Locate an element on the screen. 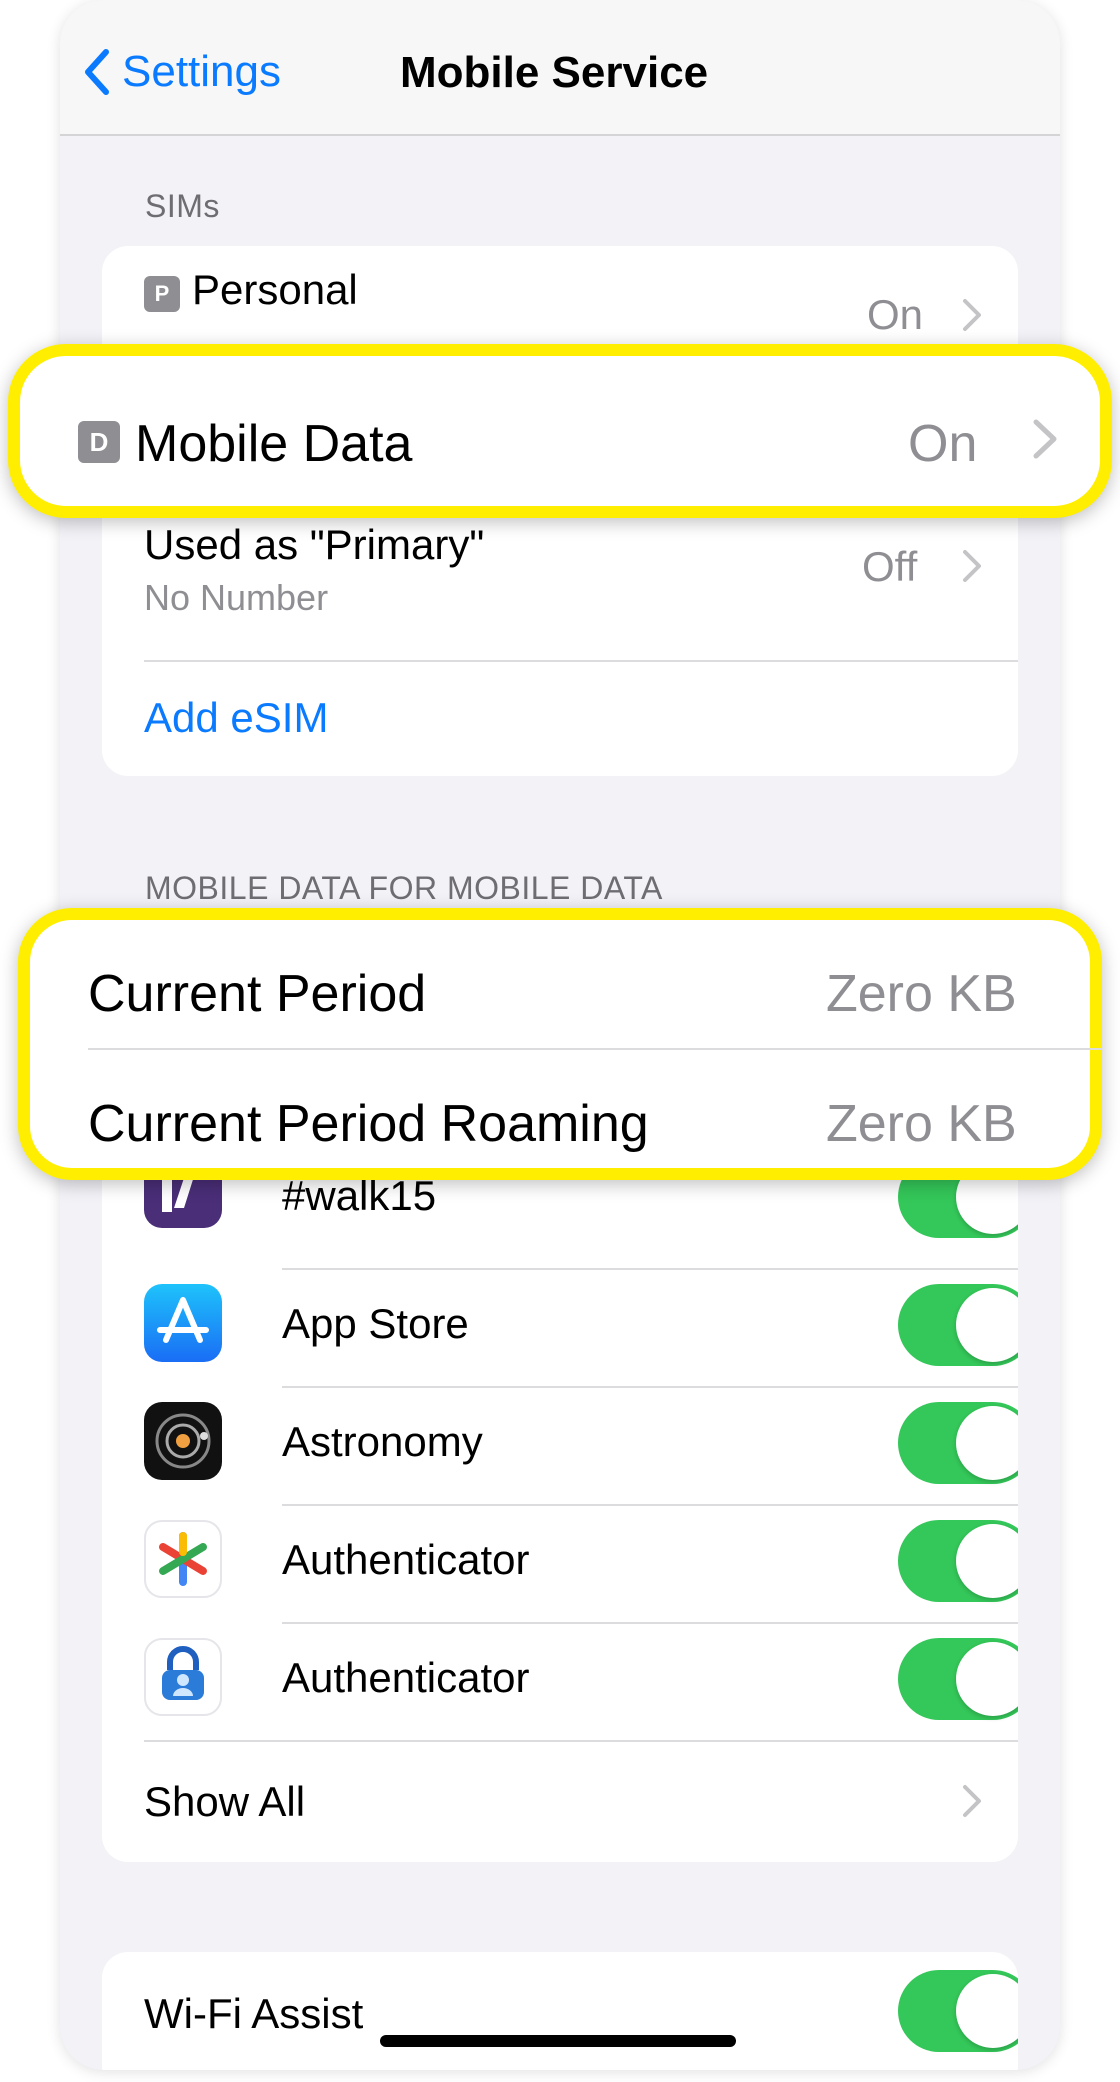  used-as-primary-value: Off is located at coordinates (890, 566).